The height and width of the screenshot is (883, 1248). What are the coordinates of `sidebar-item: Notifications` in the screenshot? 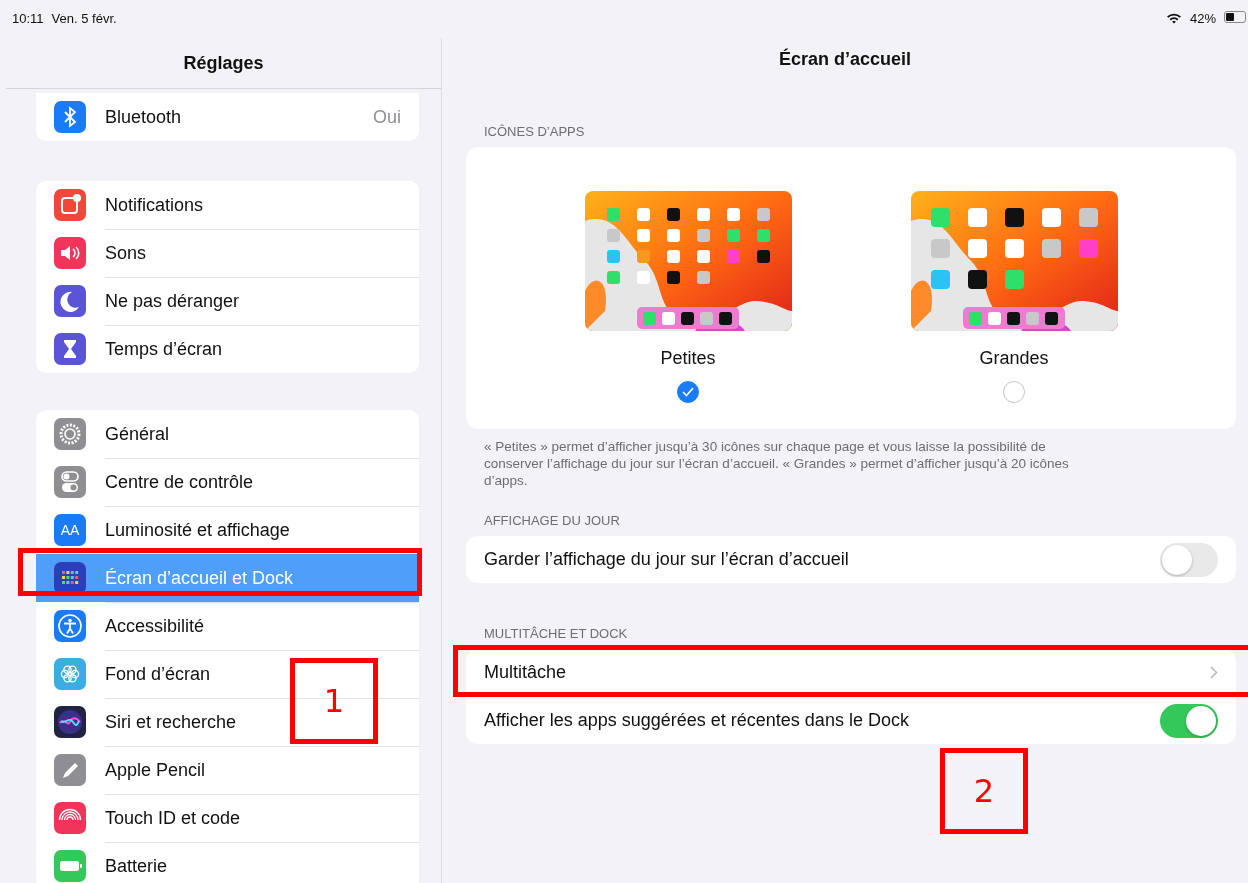 It's located at (227, 205).